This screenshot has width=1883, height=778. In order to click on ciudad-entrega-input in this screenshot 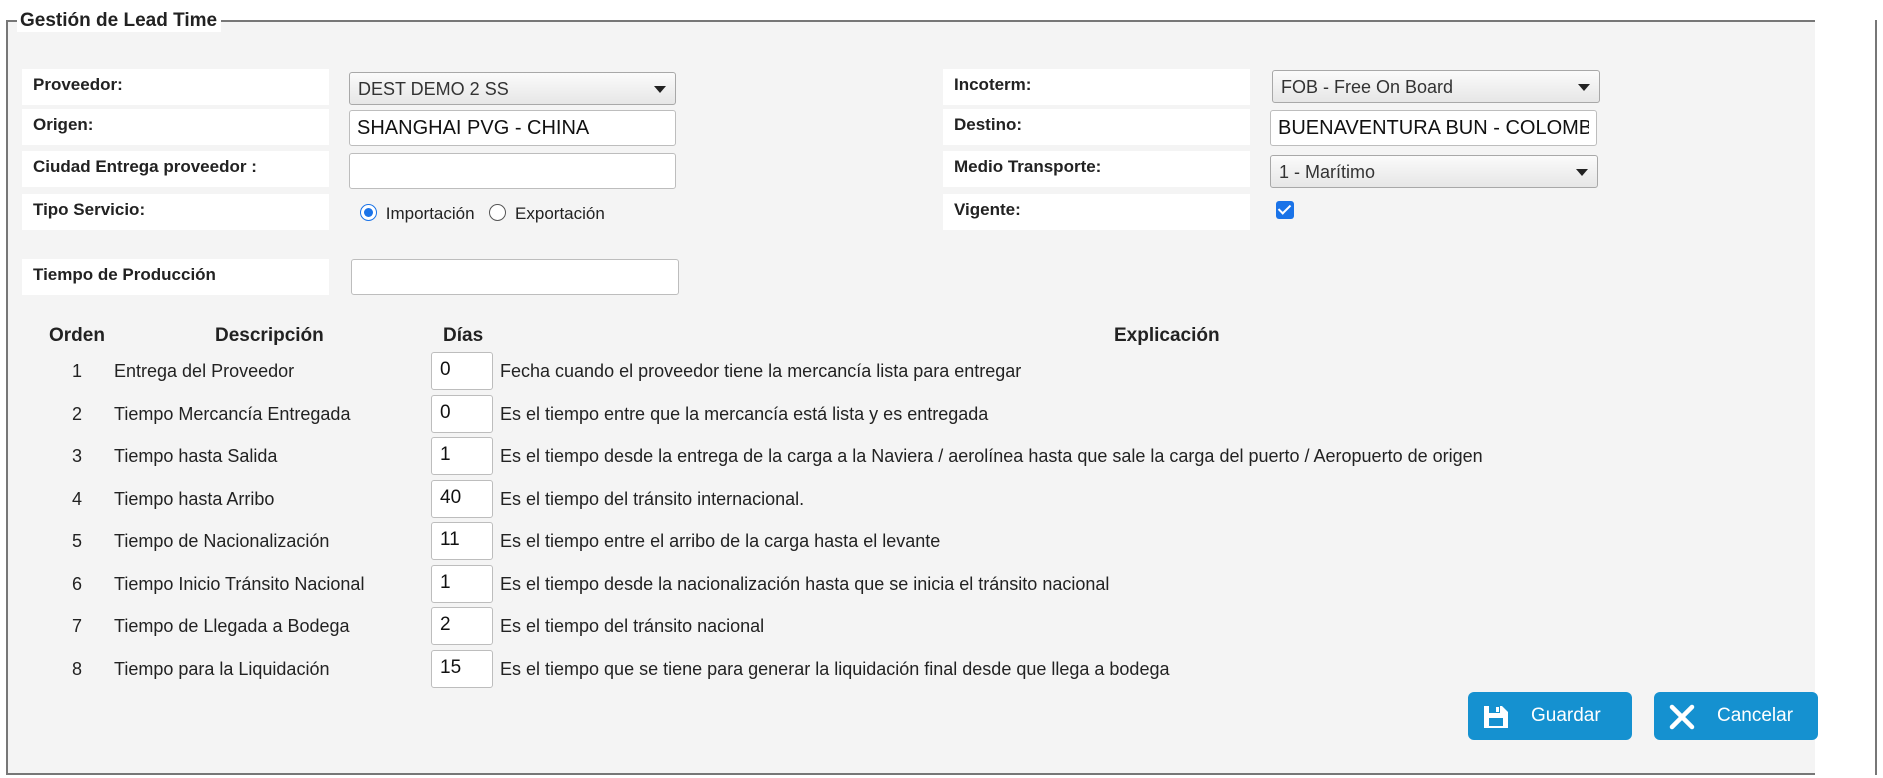, I will do `click(512, 171)`.